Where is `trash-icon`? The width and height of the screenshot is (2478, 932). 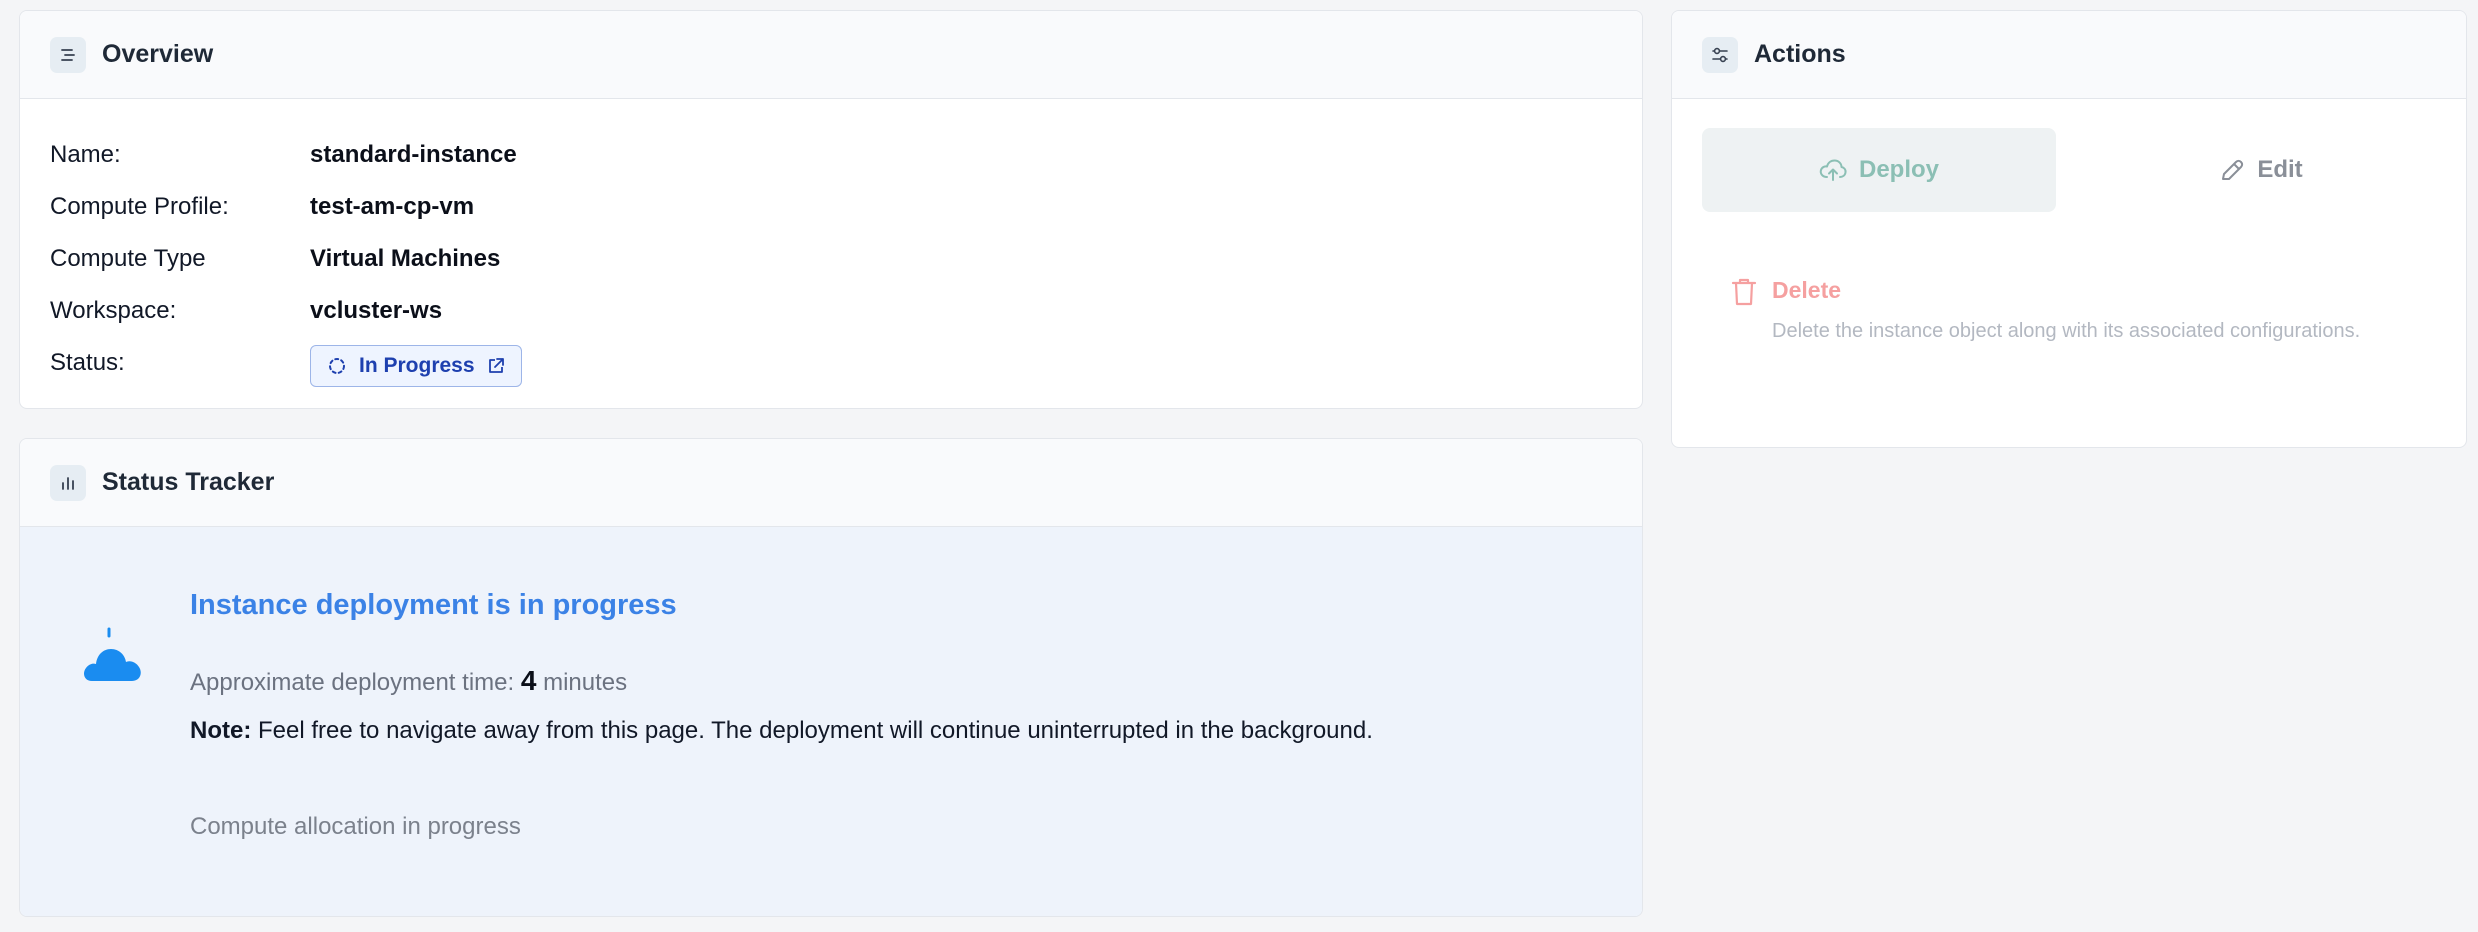 trash-icon is located at coordinates (1744, 294).